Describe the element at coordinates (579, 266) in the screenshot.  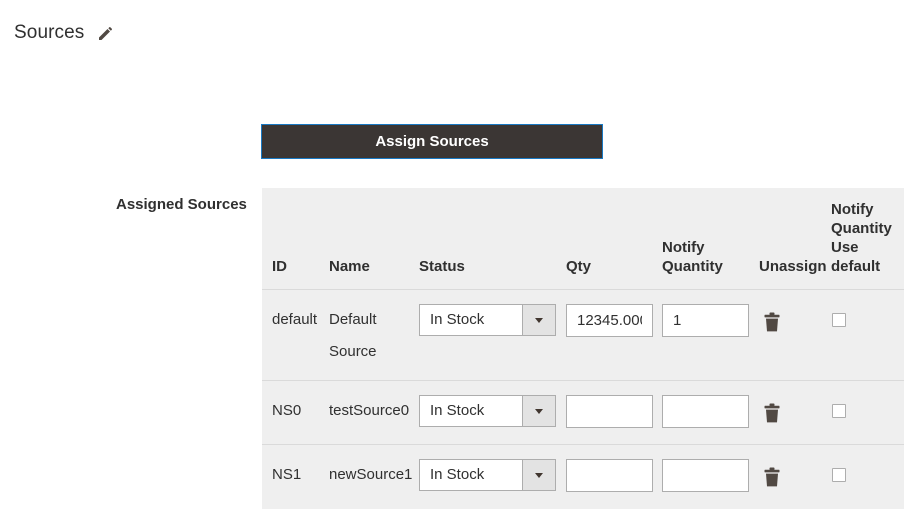
I see `column-header-qty: Qty` at that location.